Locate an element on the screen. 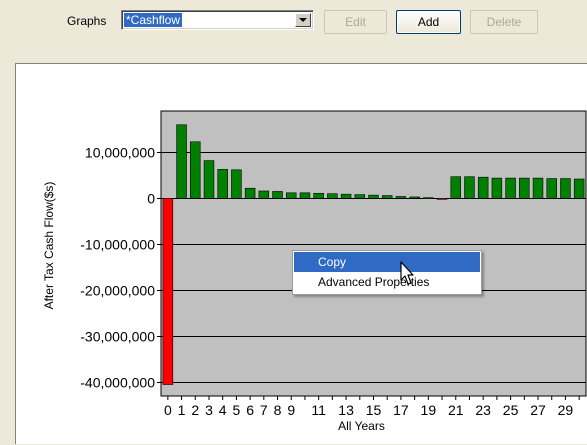  x-tick-label: 17 is located at coordinates (401, 410).